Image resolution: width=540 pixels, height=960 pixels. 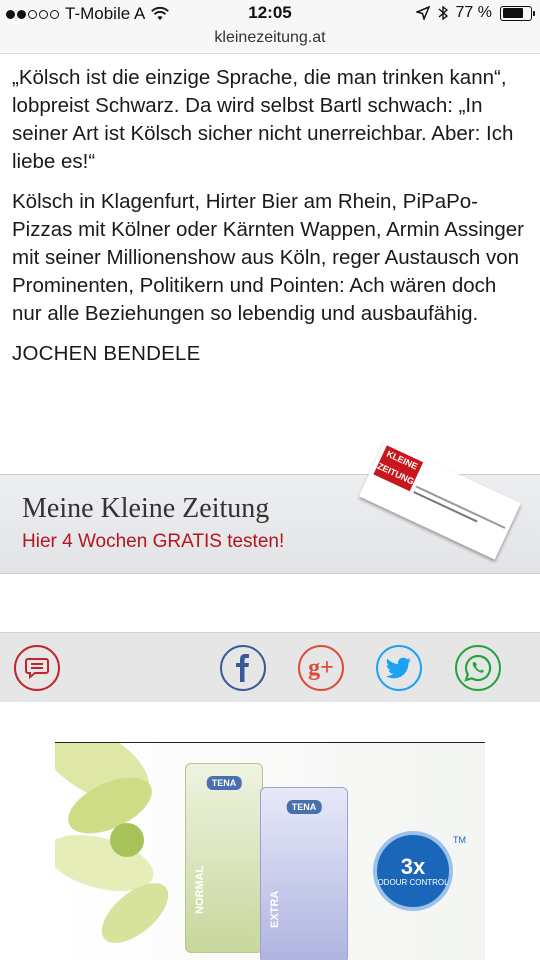 I want to click on comments-icon, so click(x=37, y=668).